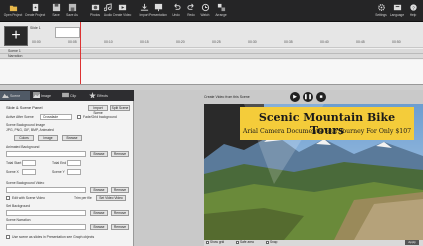 Image resolution: width=423 pixels, height=246 pixels. I want to click on tab-image: Image, so click(45, 95).